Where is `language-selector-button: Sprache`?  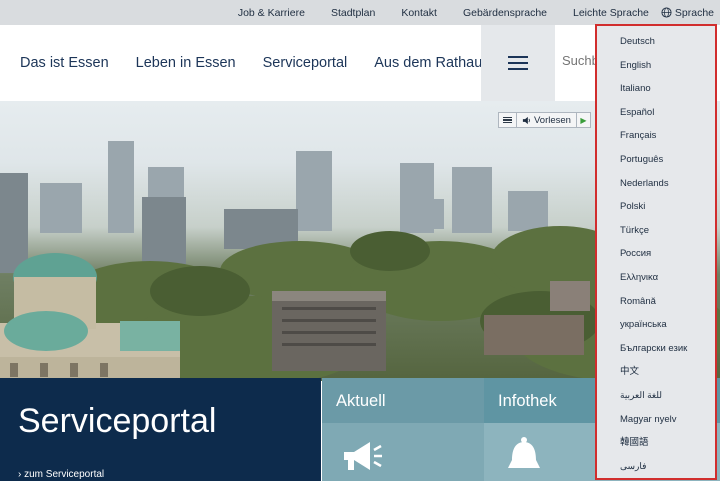
language-selector-button: Sprache is located at coordinates (687, 13).